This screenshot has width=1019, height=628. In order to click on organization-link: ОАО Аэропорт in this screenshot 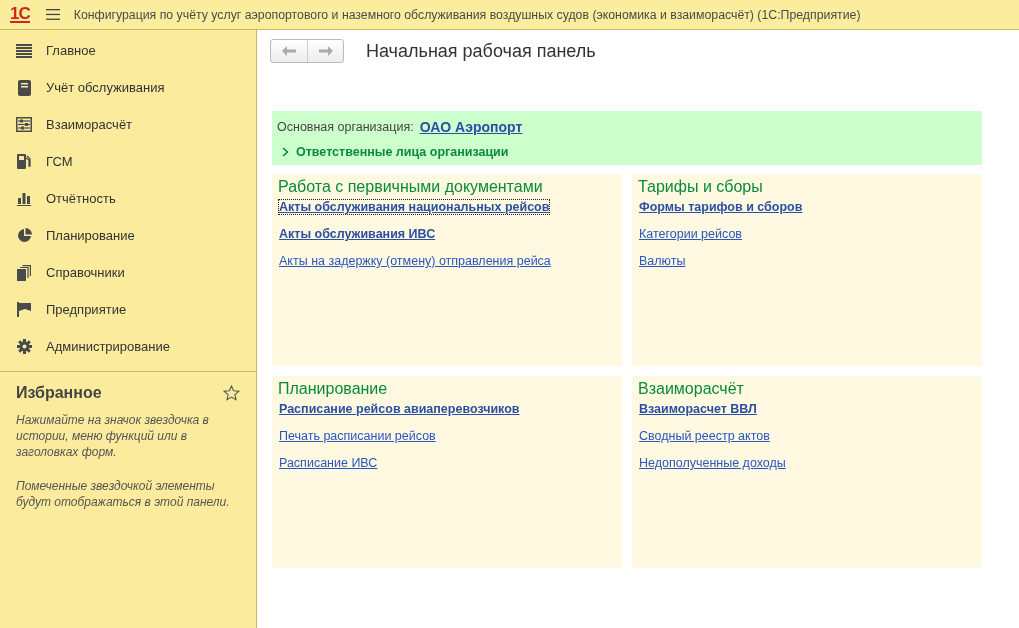, I will do `click(471, 127)`.